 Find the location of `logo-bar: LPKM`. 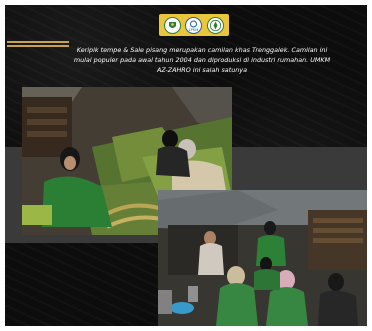

logo-bar: LPKM is located at coordinates (194, 25).